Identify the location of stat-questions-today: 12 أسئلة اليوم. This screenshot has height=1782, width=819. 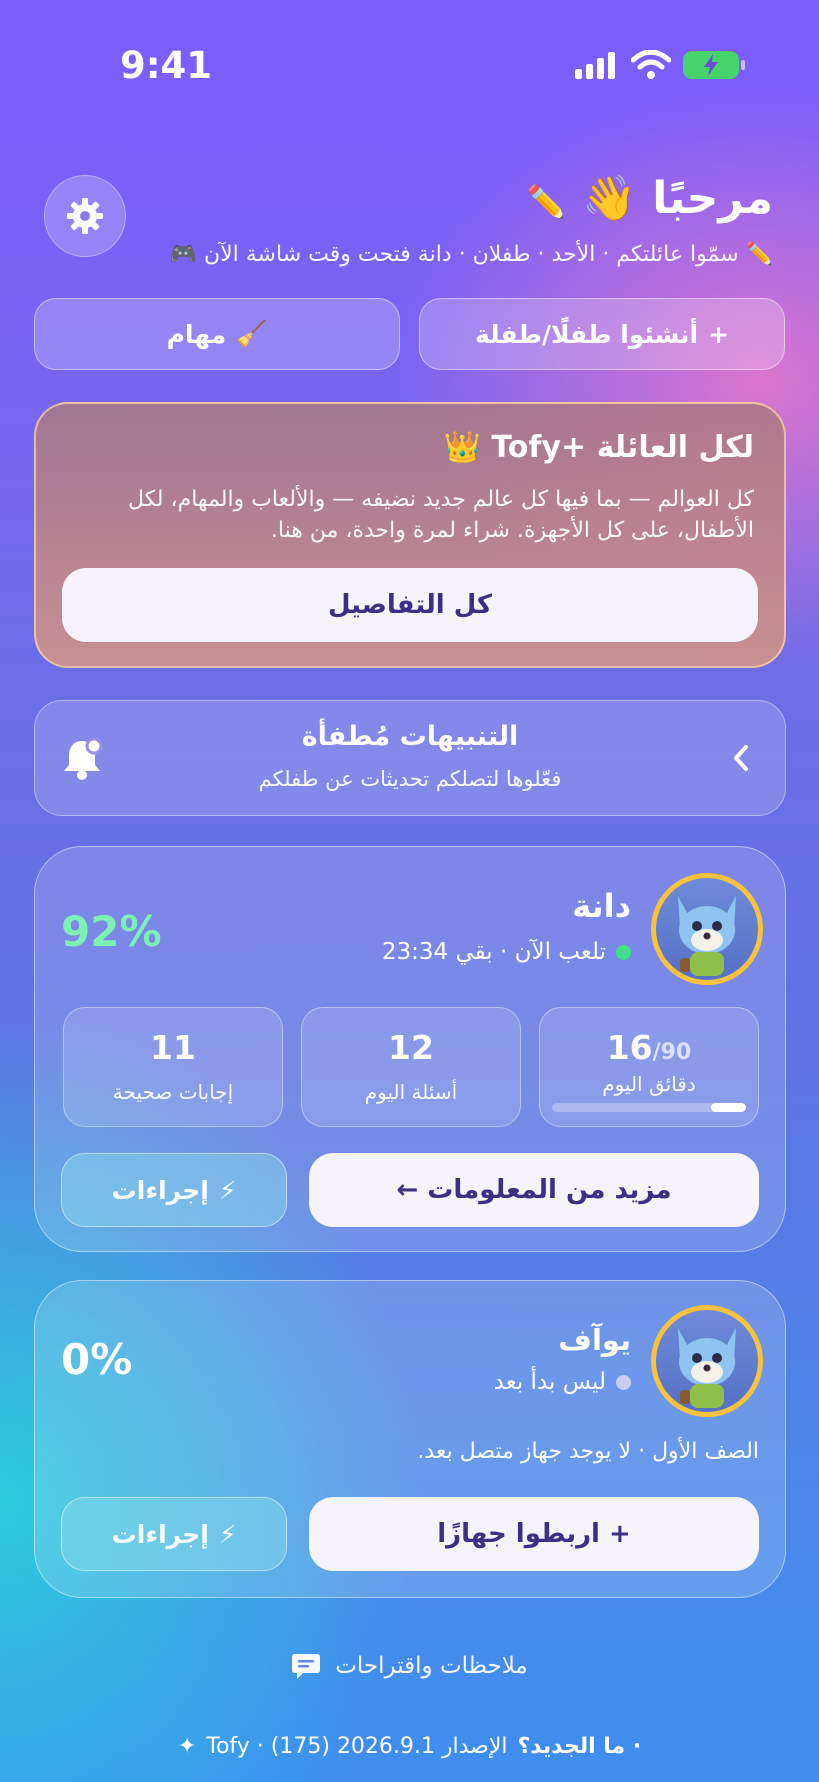
(411, 1067).